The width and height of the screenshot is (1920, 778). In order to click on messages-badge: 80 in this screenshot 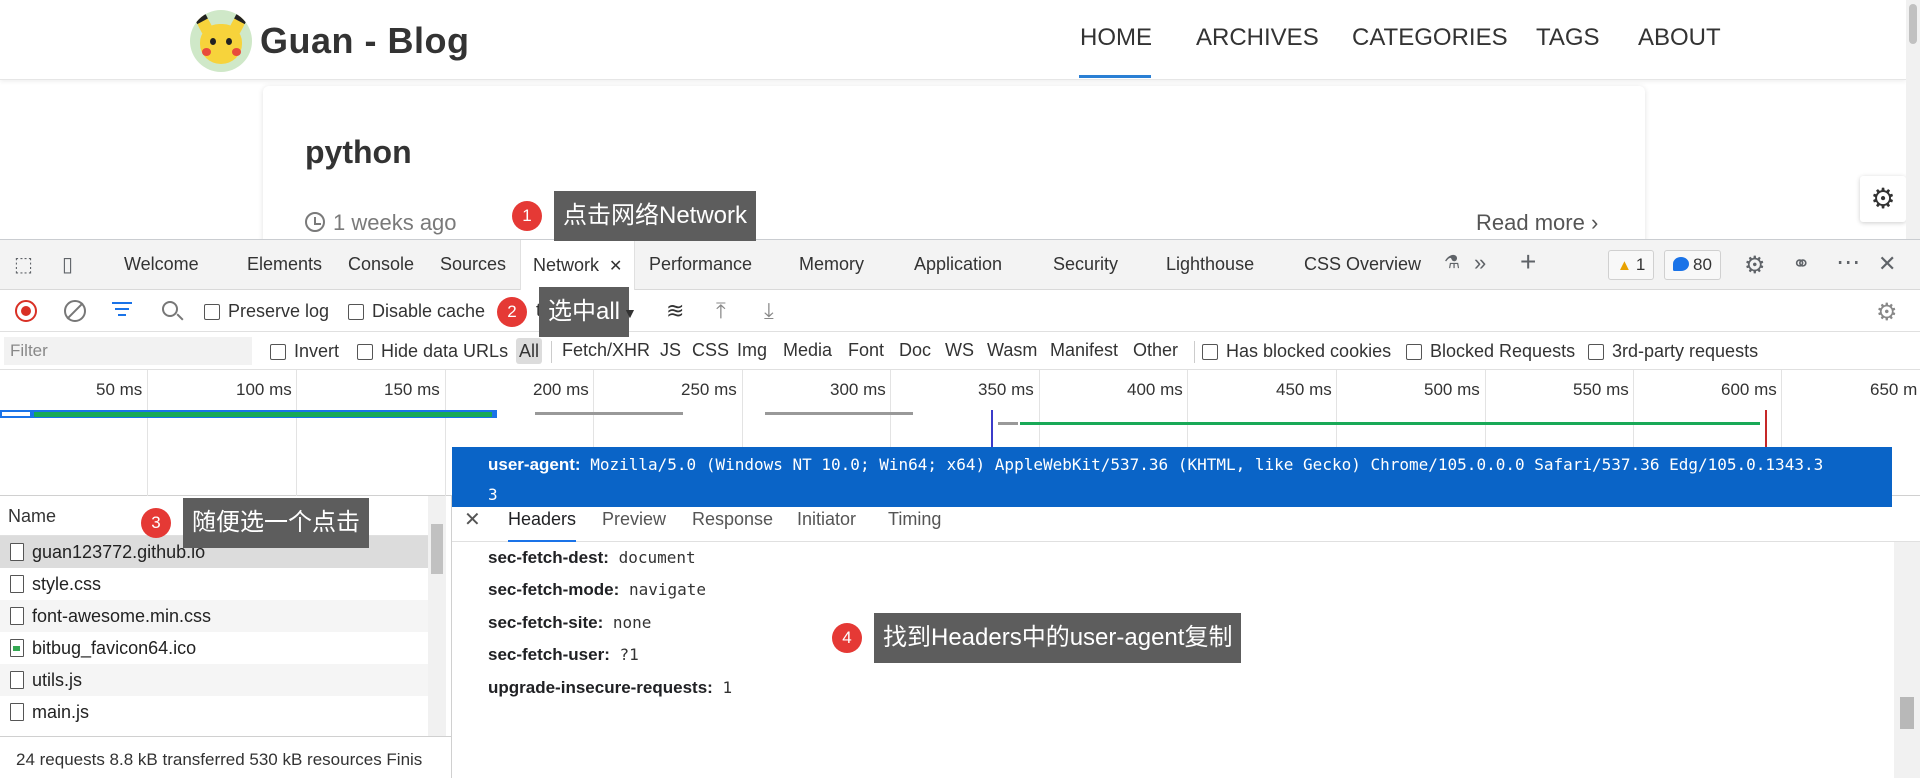, I will do `click(1692, 265)`.